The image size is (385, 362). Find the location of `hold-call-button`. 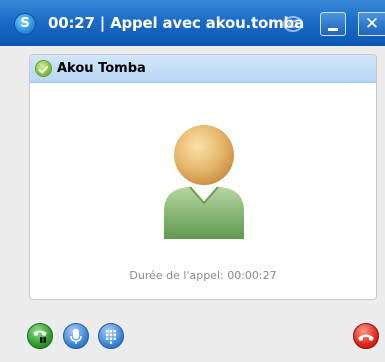

hold-call-button is located at coordinates (40, 336).